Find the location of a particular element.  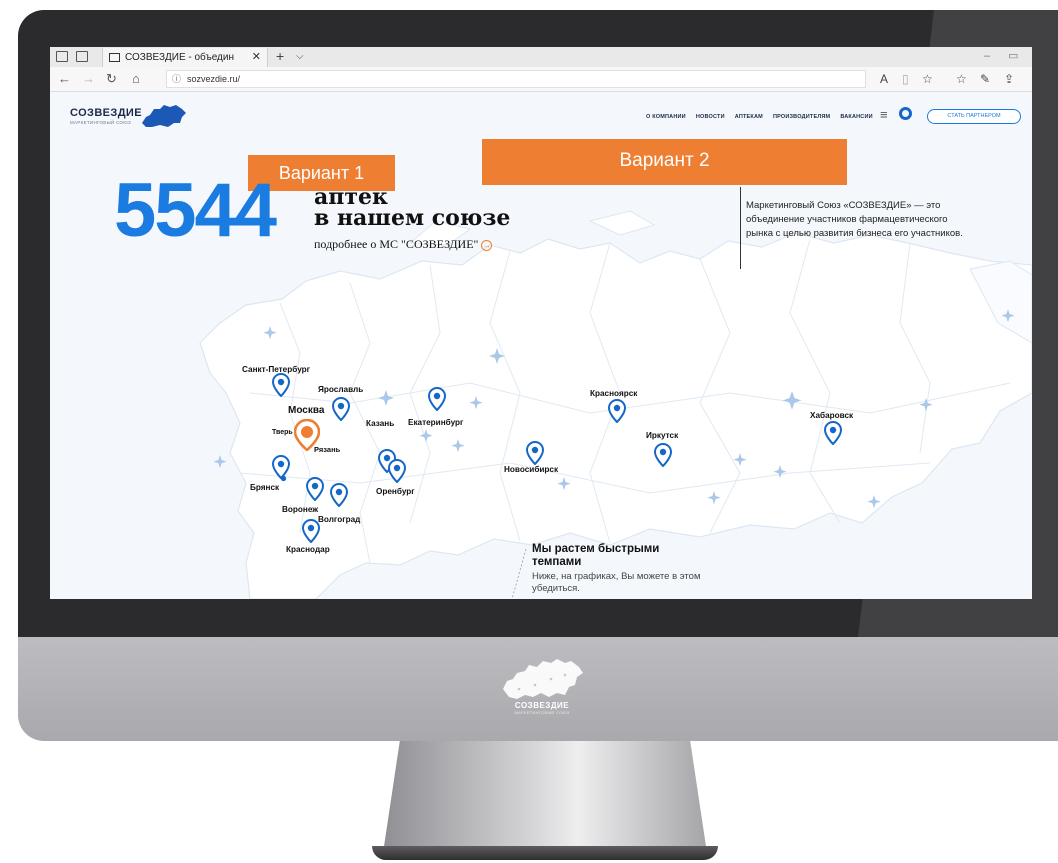

site-logo-sub: МАРКЕТИНГОВЫЙ СОЮЗ is located at coordinates (101, 122).